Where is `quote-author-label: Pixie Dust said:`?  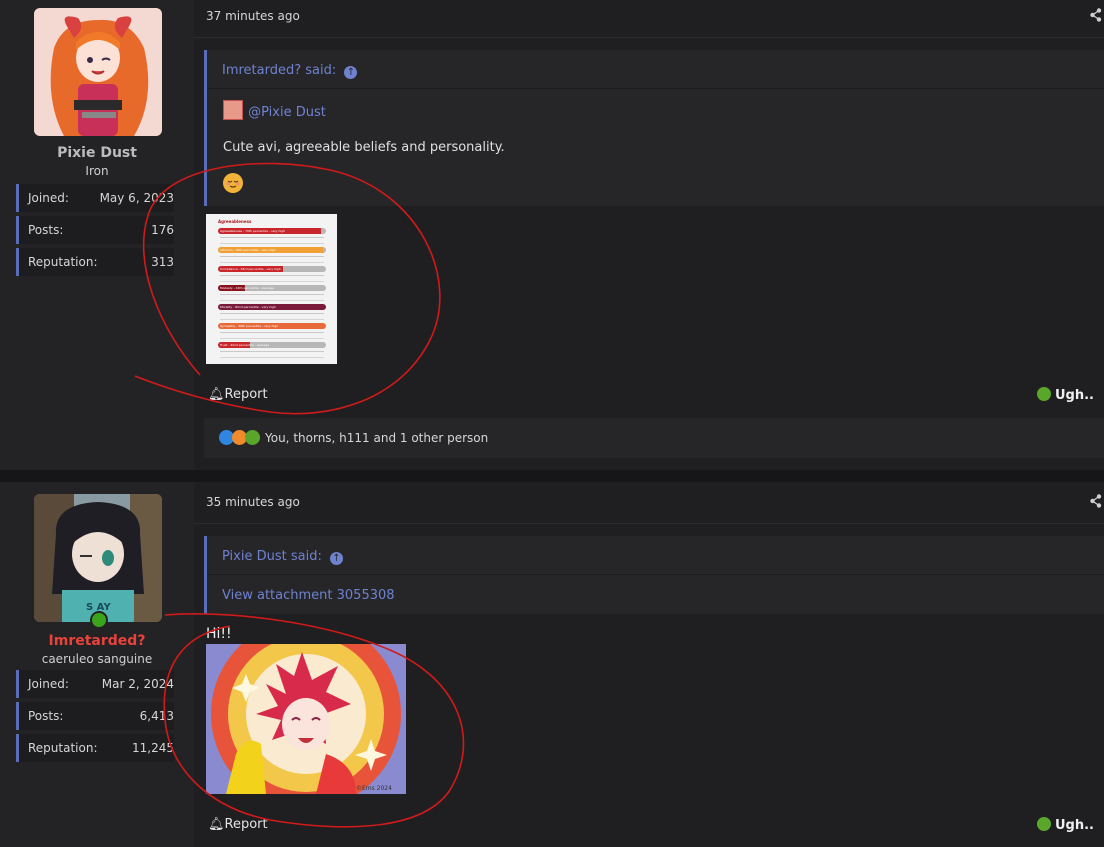
quote-author-label: Pixie Dust said: is located at coordinates (272, 556).